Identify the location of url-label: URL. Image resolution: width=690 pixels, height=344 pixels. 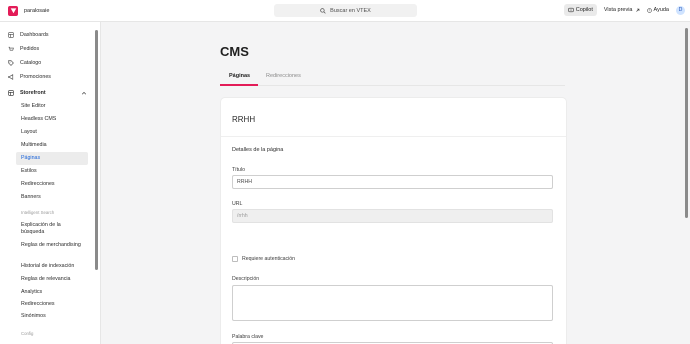
(237, 204).